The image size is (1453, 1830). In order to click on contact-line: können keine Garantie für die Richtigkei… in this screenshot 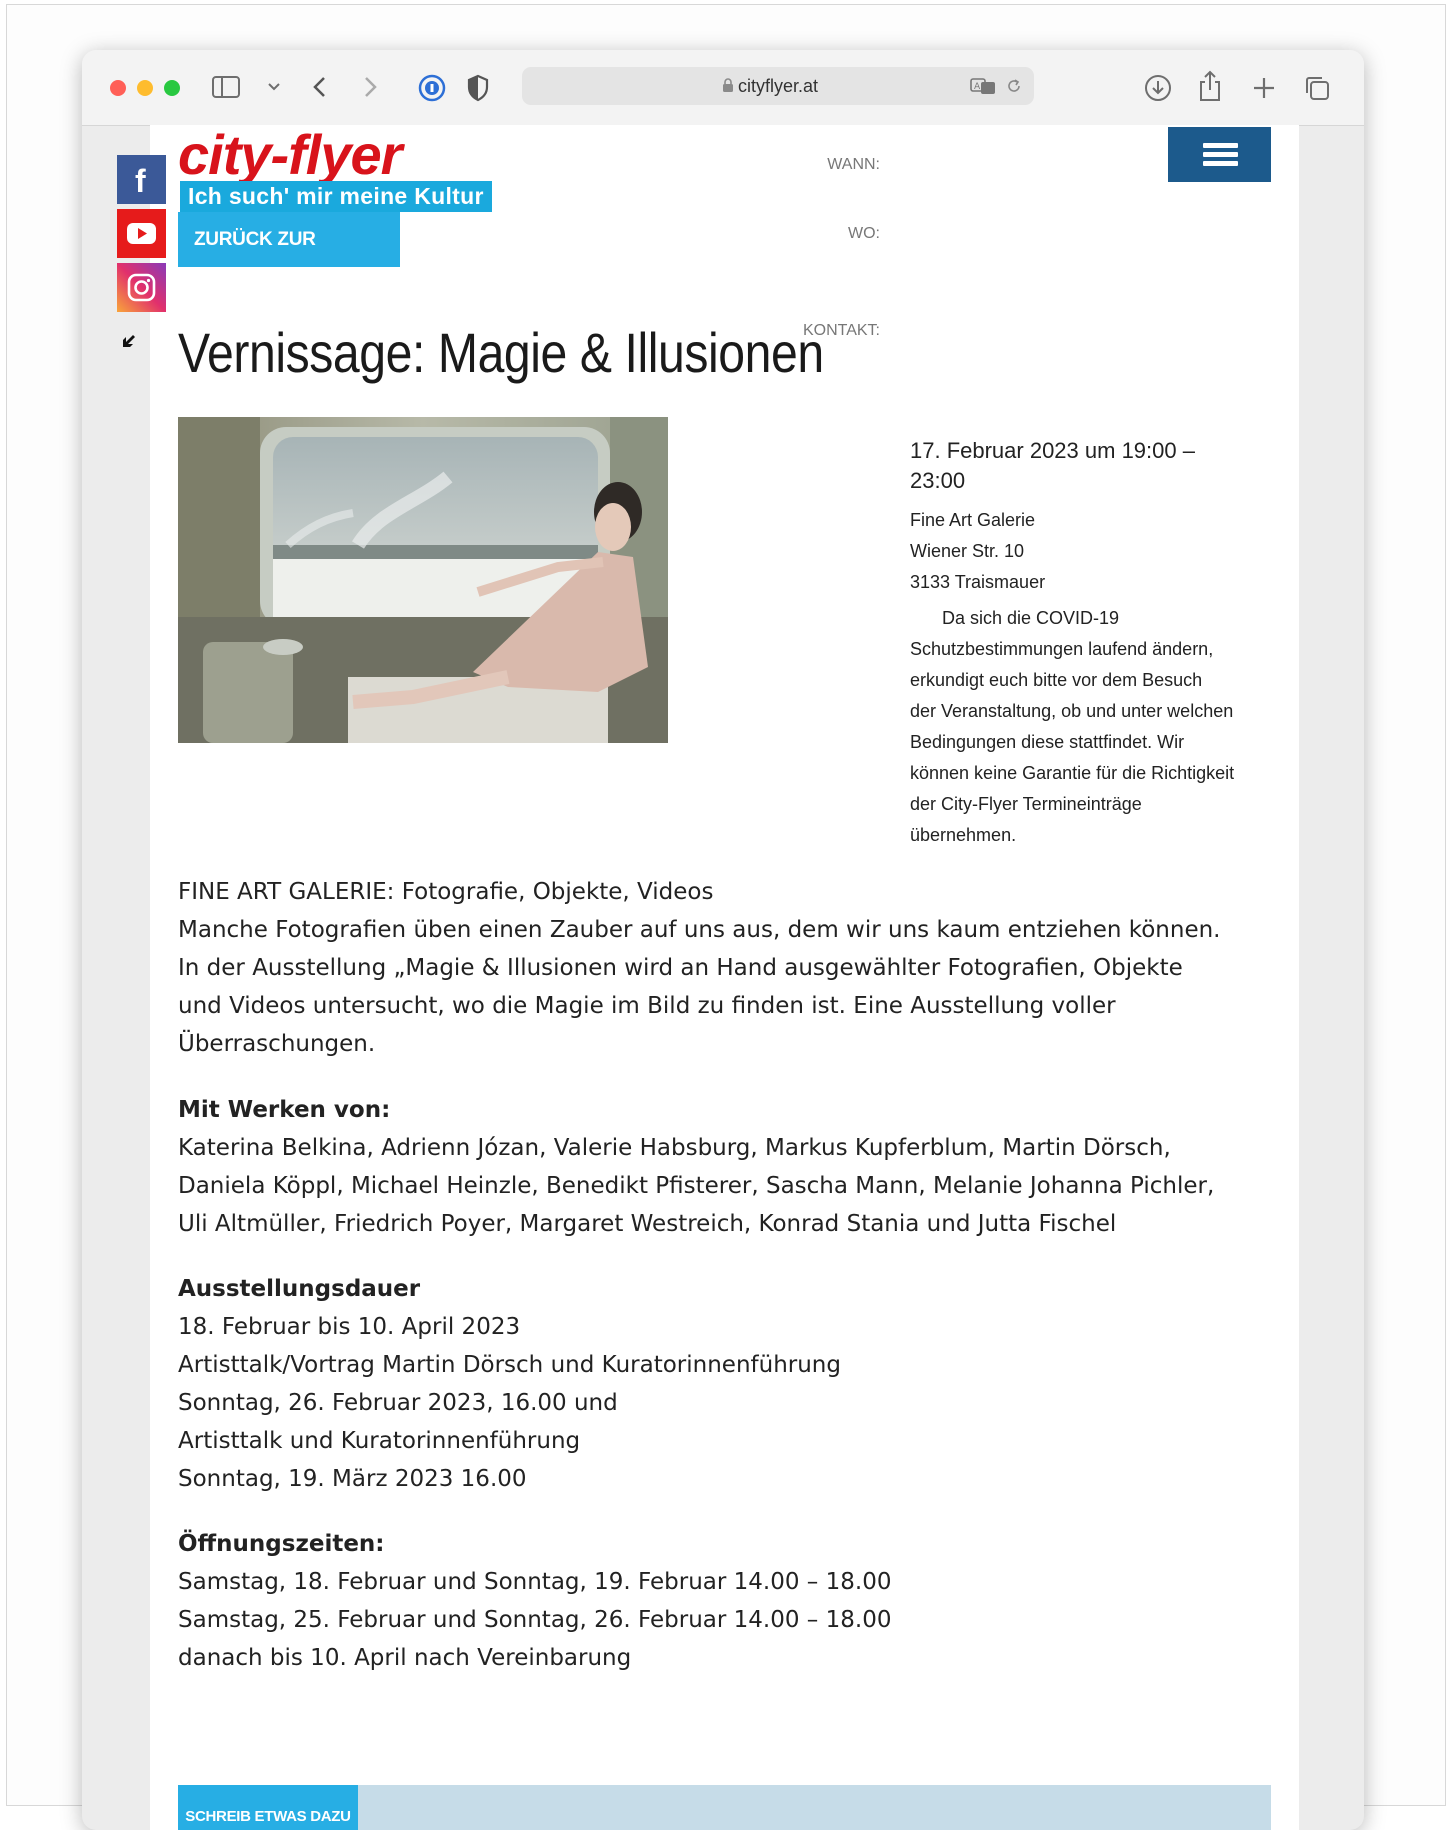, I will do `click(1072, 773)`.